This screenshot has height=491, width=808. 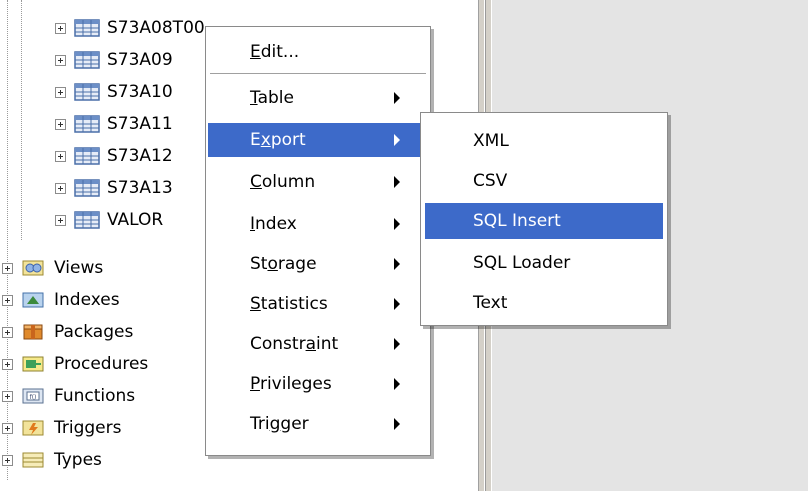 I want to click on menu-item-privileges: Privileges, so click(x=318, y=384).